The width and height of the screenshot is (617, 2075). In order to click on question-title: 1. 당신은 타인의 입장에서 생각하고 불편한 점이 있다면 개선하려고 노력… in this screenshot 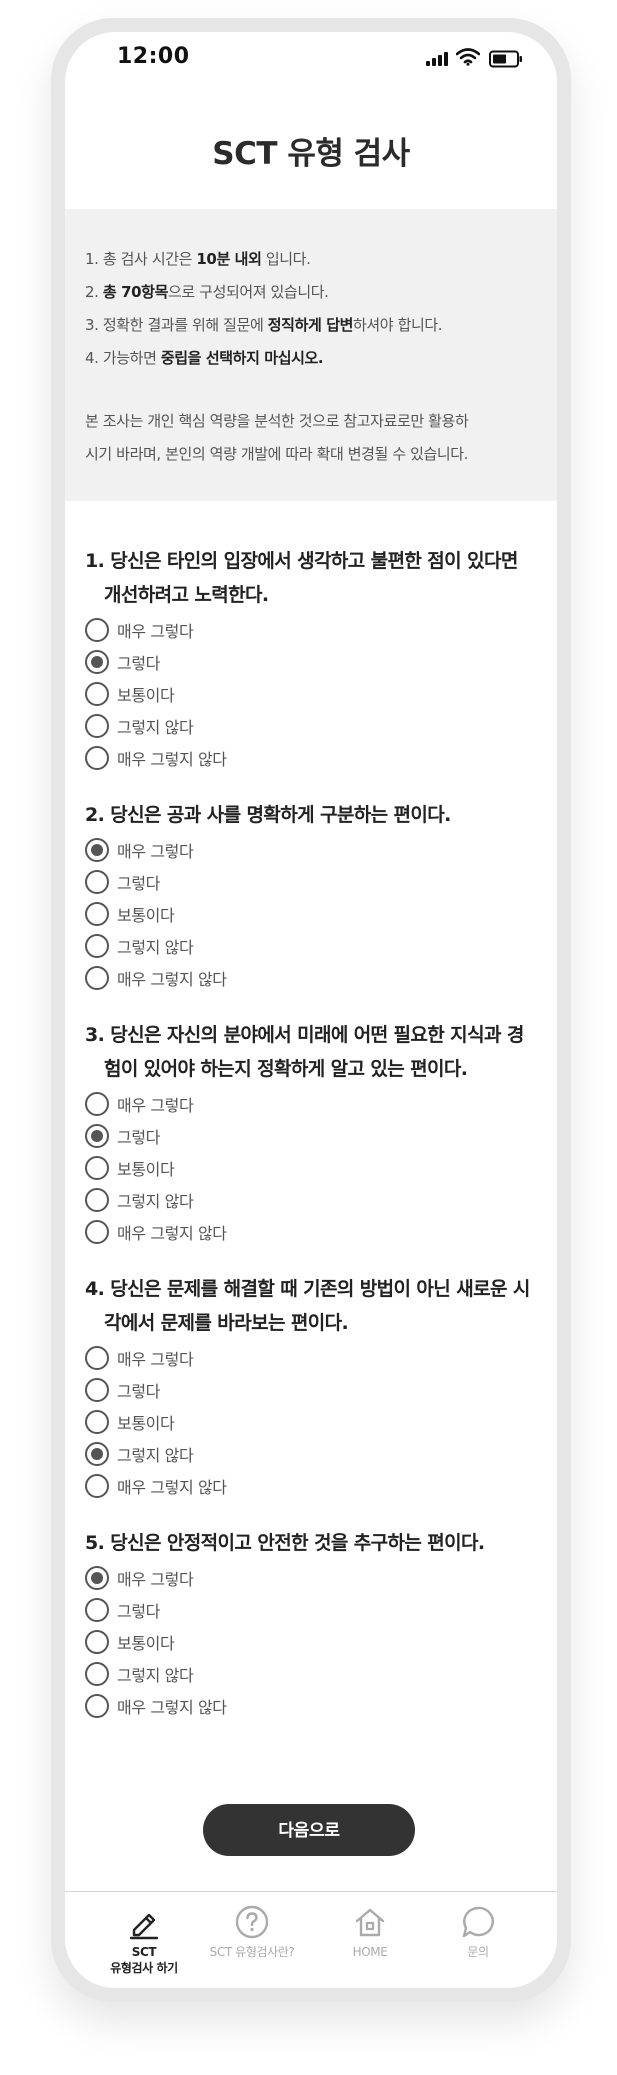, I will do `click(301, 578)`.